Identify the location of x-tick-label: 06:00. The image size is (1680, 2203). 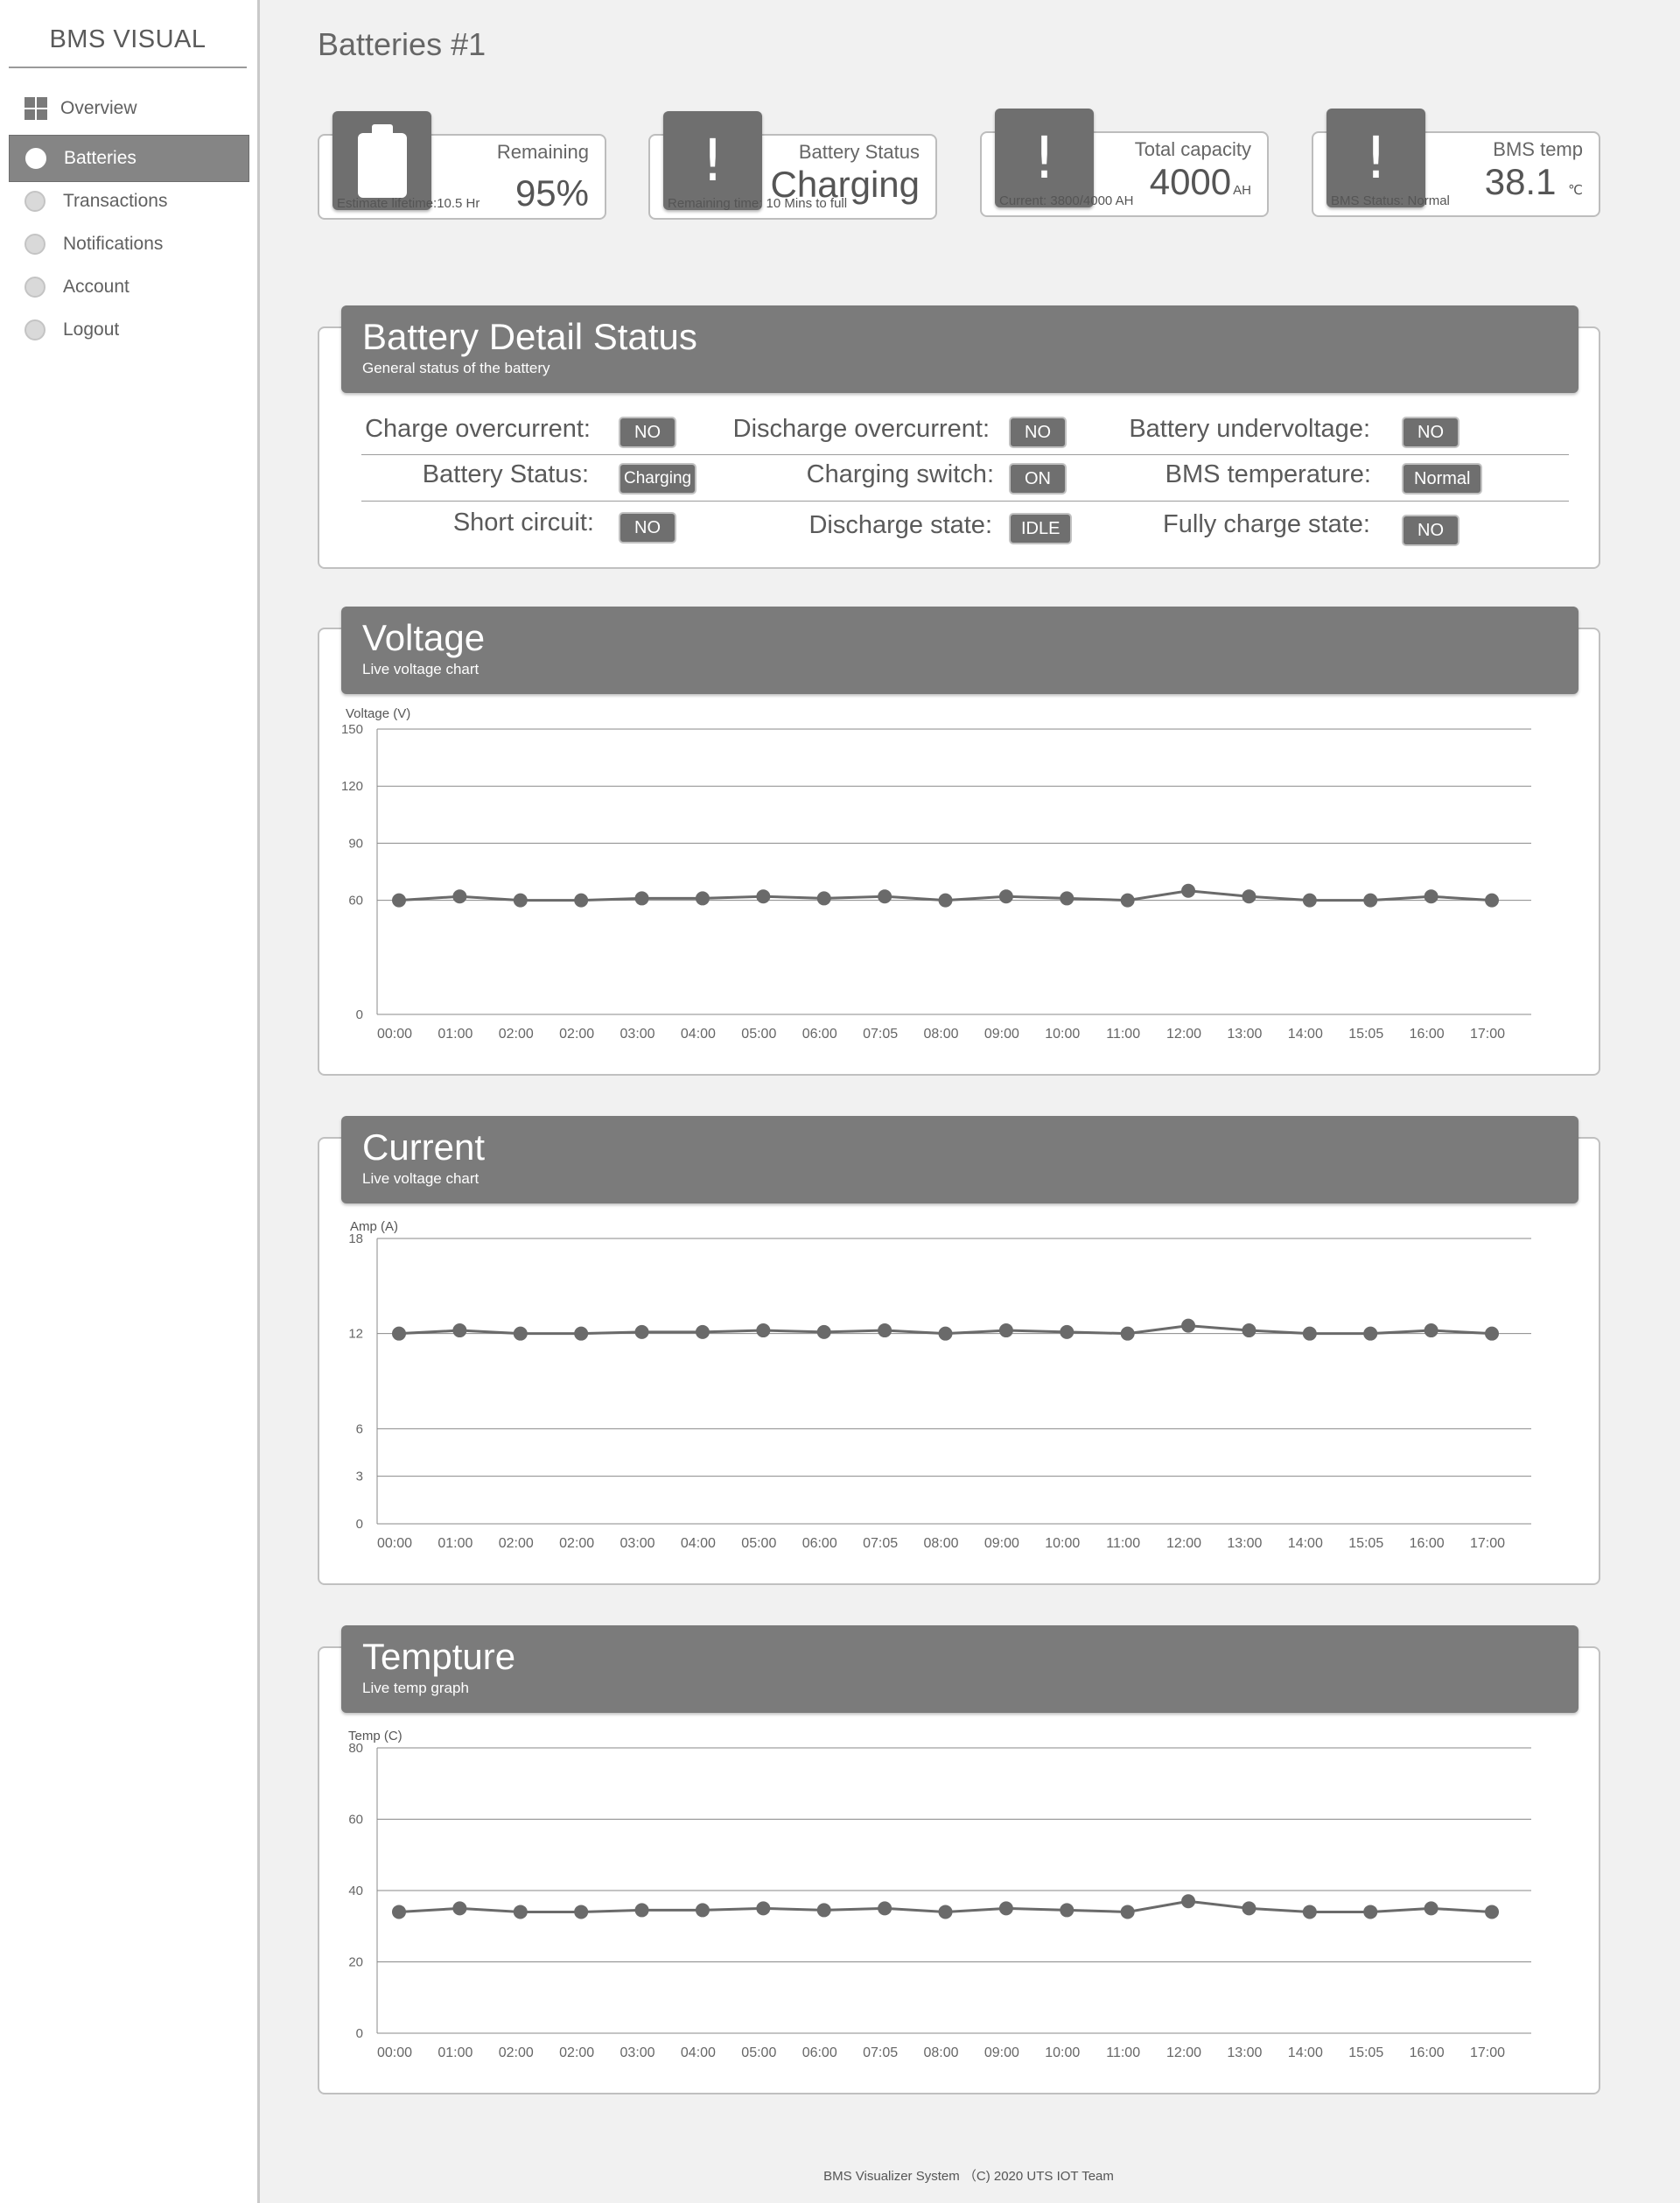
(819, 2052).